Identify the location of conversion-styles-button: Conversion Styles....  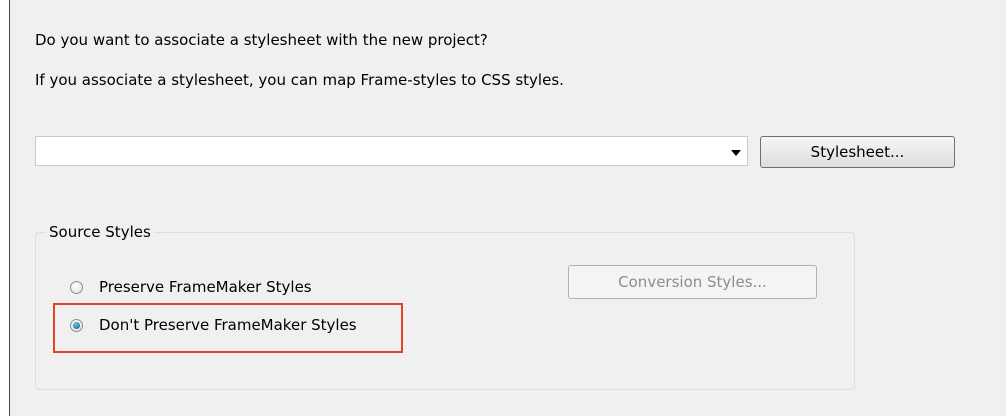
(692, 282).